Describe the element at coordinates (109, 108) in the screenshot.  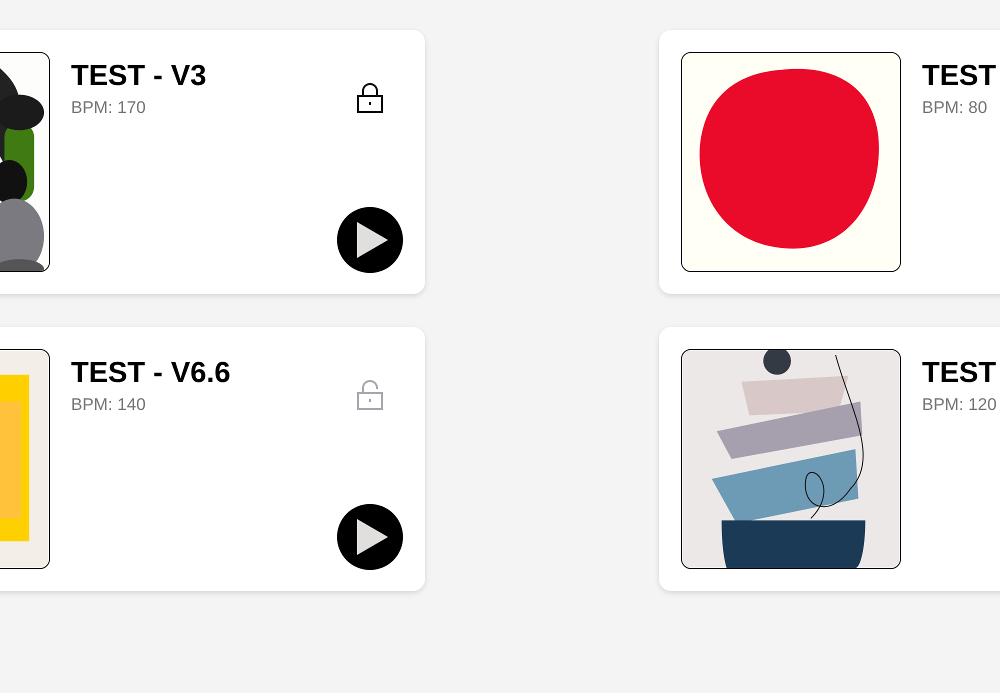
I see `bpm-label: BPM: 170` at that location.